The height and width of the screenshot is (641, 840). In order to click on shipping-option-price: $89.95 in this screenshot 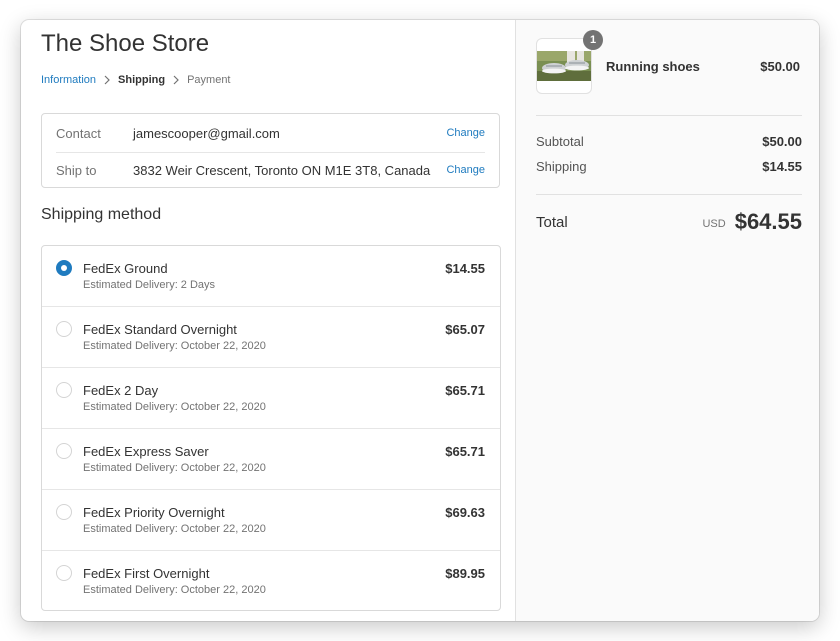, I will do `click(465, 573)`.